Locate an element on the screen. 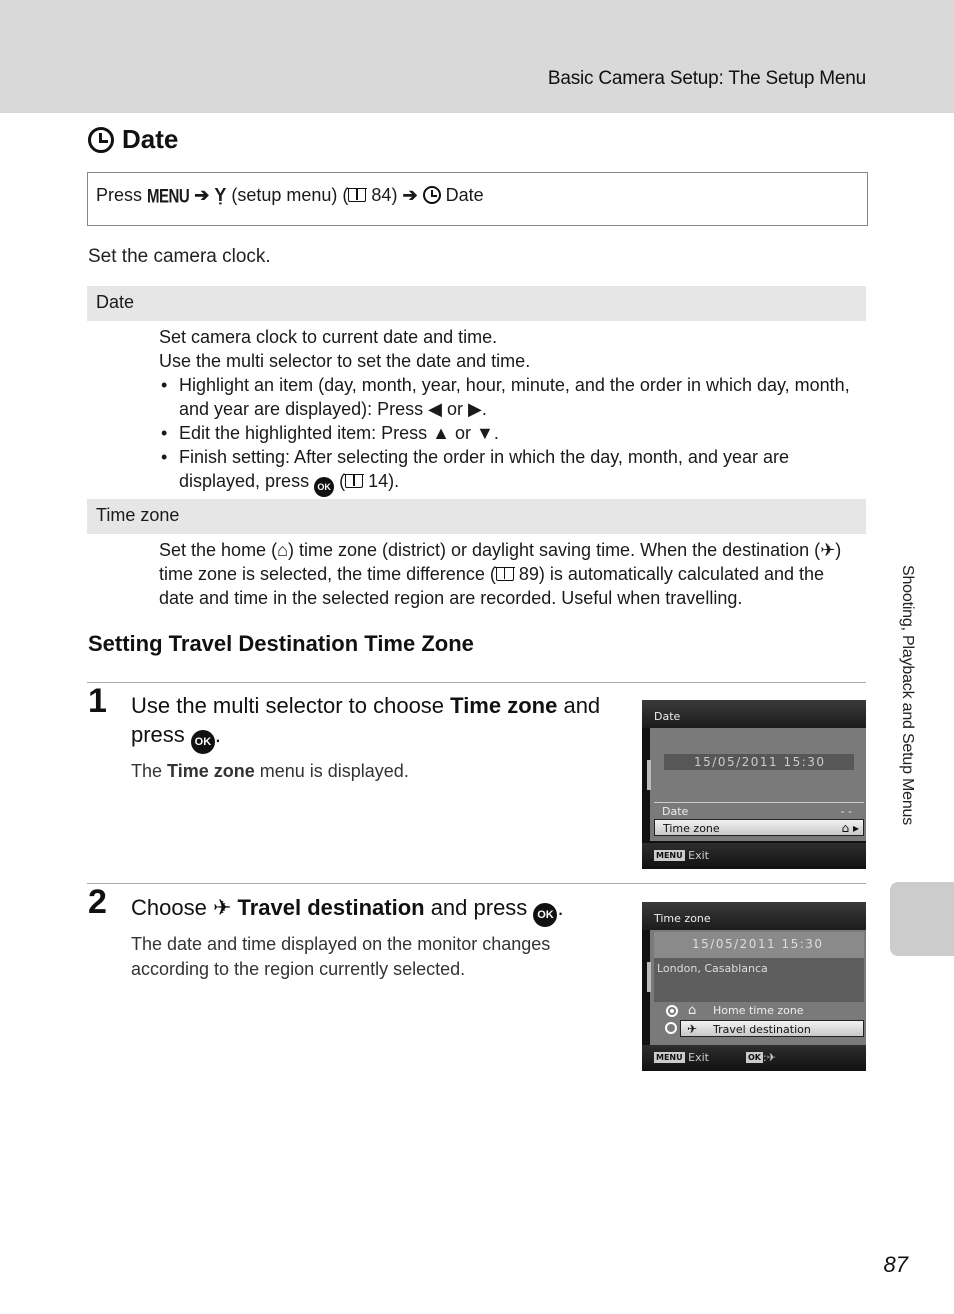 The image size is (954, 1314). menu-path-box: Press MENU ➔ Ỵ (setup menu) ( 84) ➔ Date is located at coordinates (477, 199).